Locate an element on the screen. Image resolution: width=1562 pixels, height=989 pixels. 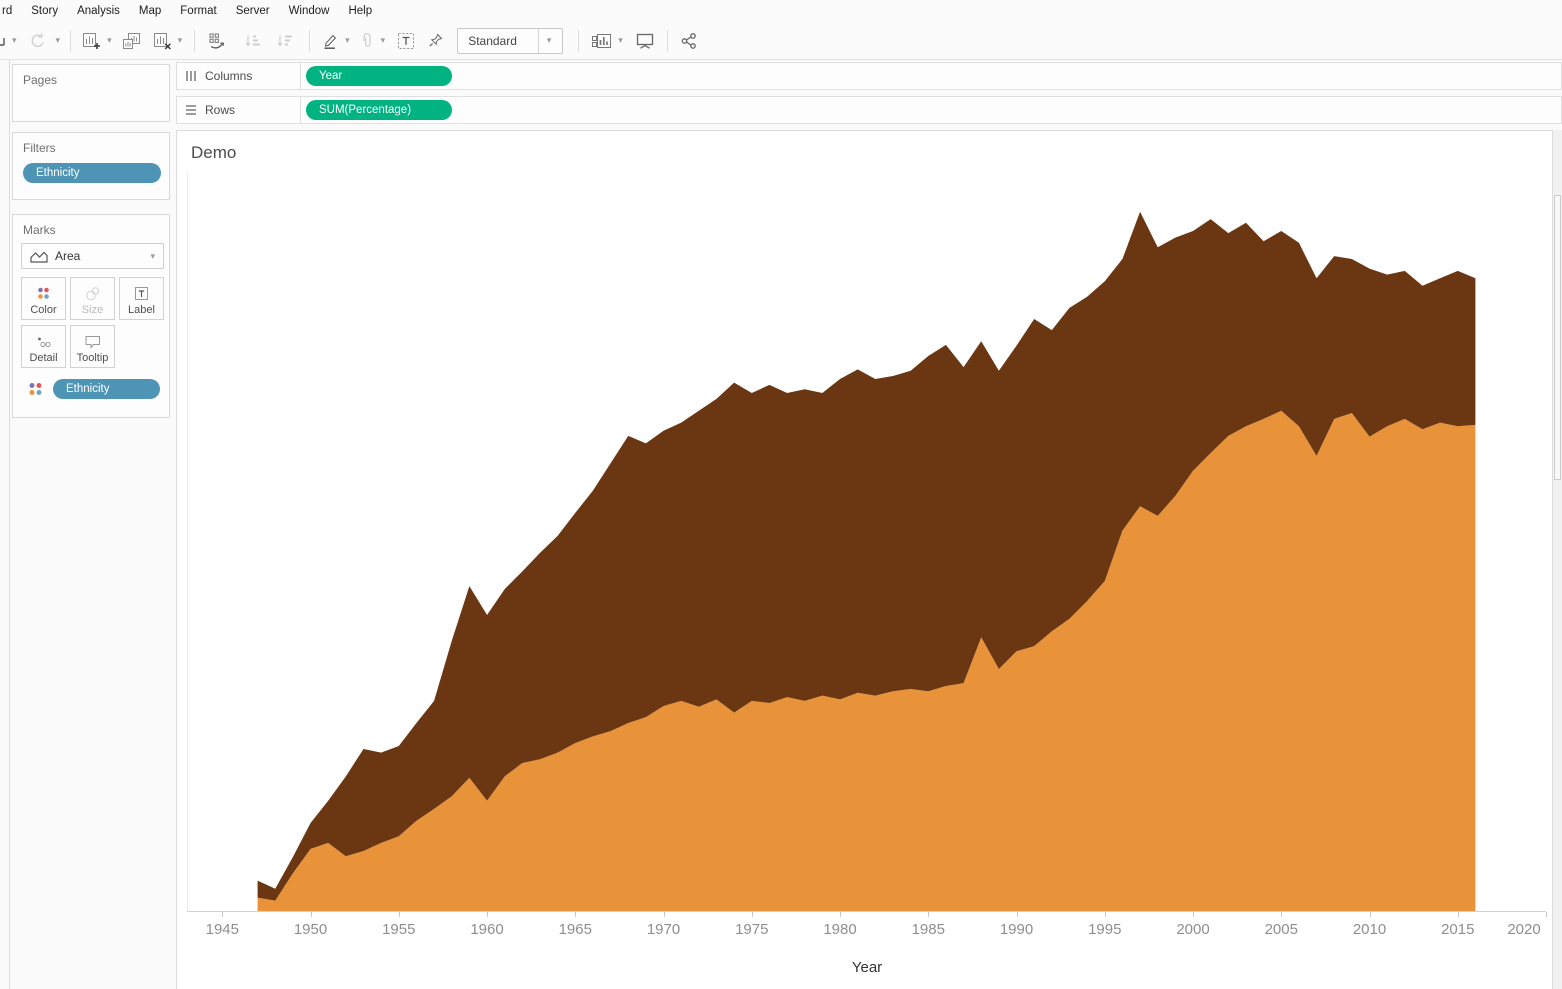
fit-mode-select: Standard ▾ is located at coordinates (510, 40).